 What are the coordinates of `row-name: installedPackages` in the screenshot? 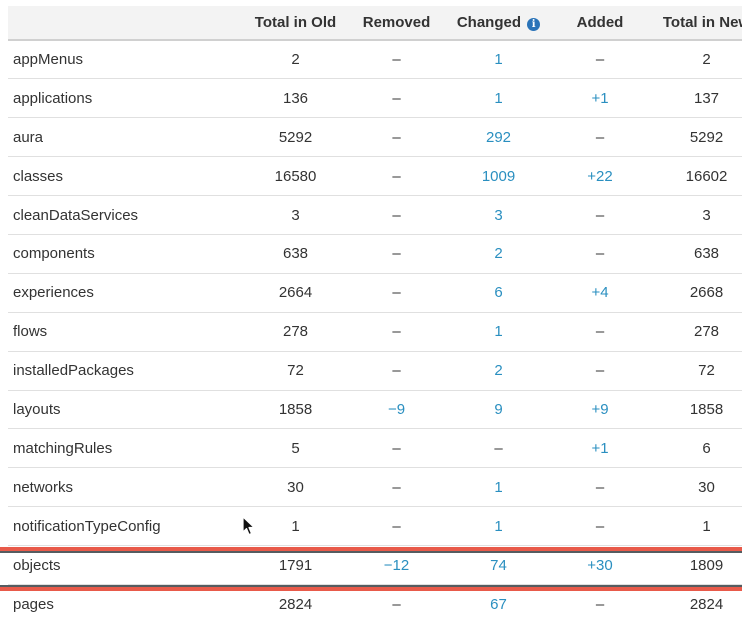 It's located at (73, 371).